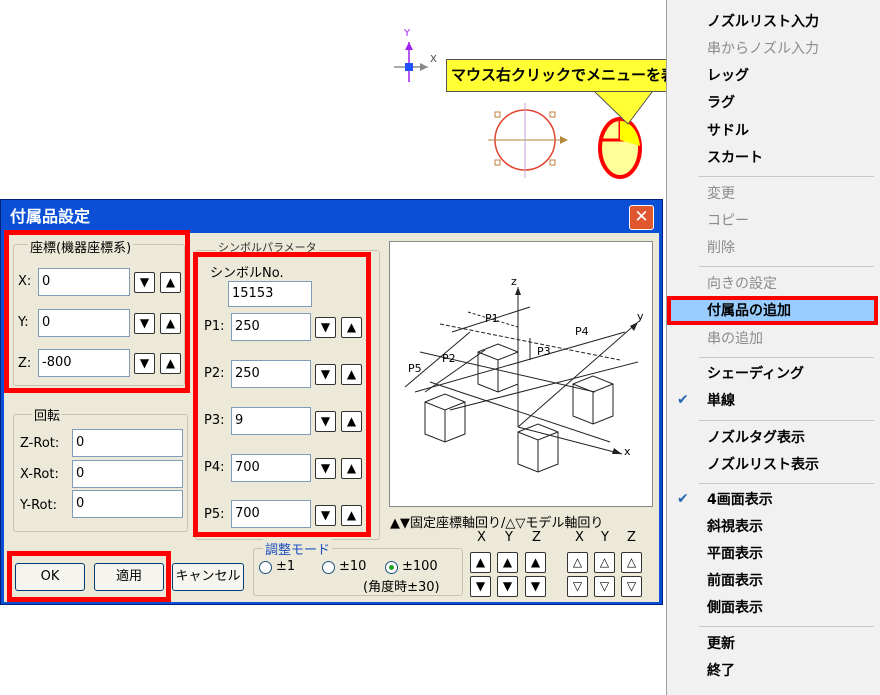 This screenshot has height=695, width=880. Describe the element at coordinates (620, 148) in the screenshot. I see `mouse-icon` at that location.